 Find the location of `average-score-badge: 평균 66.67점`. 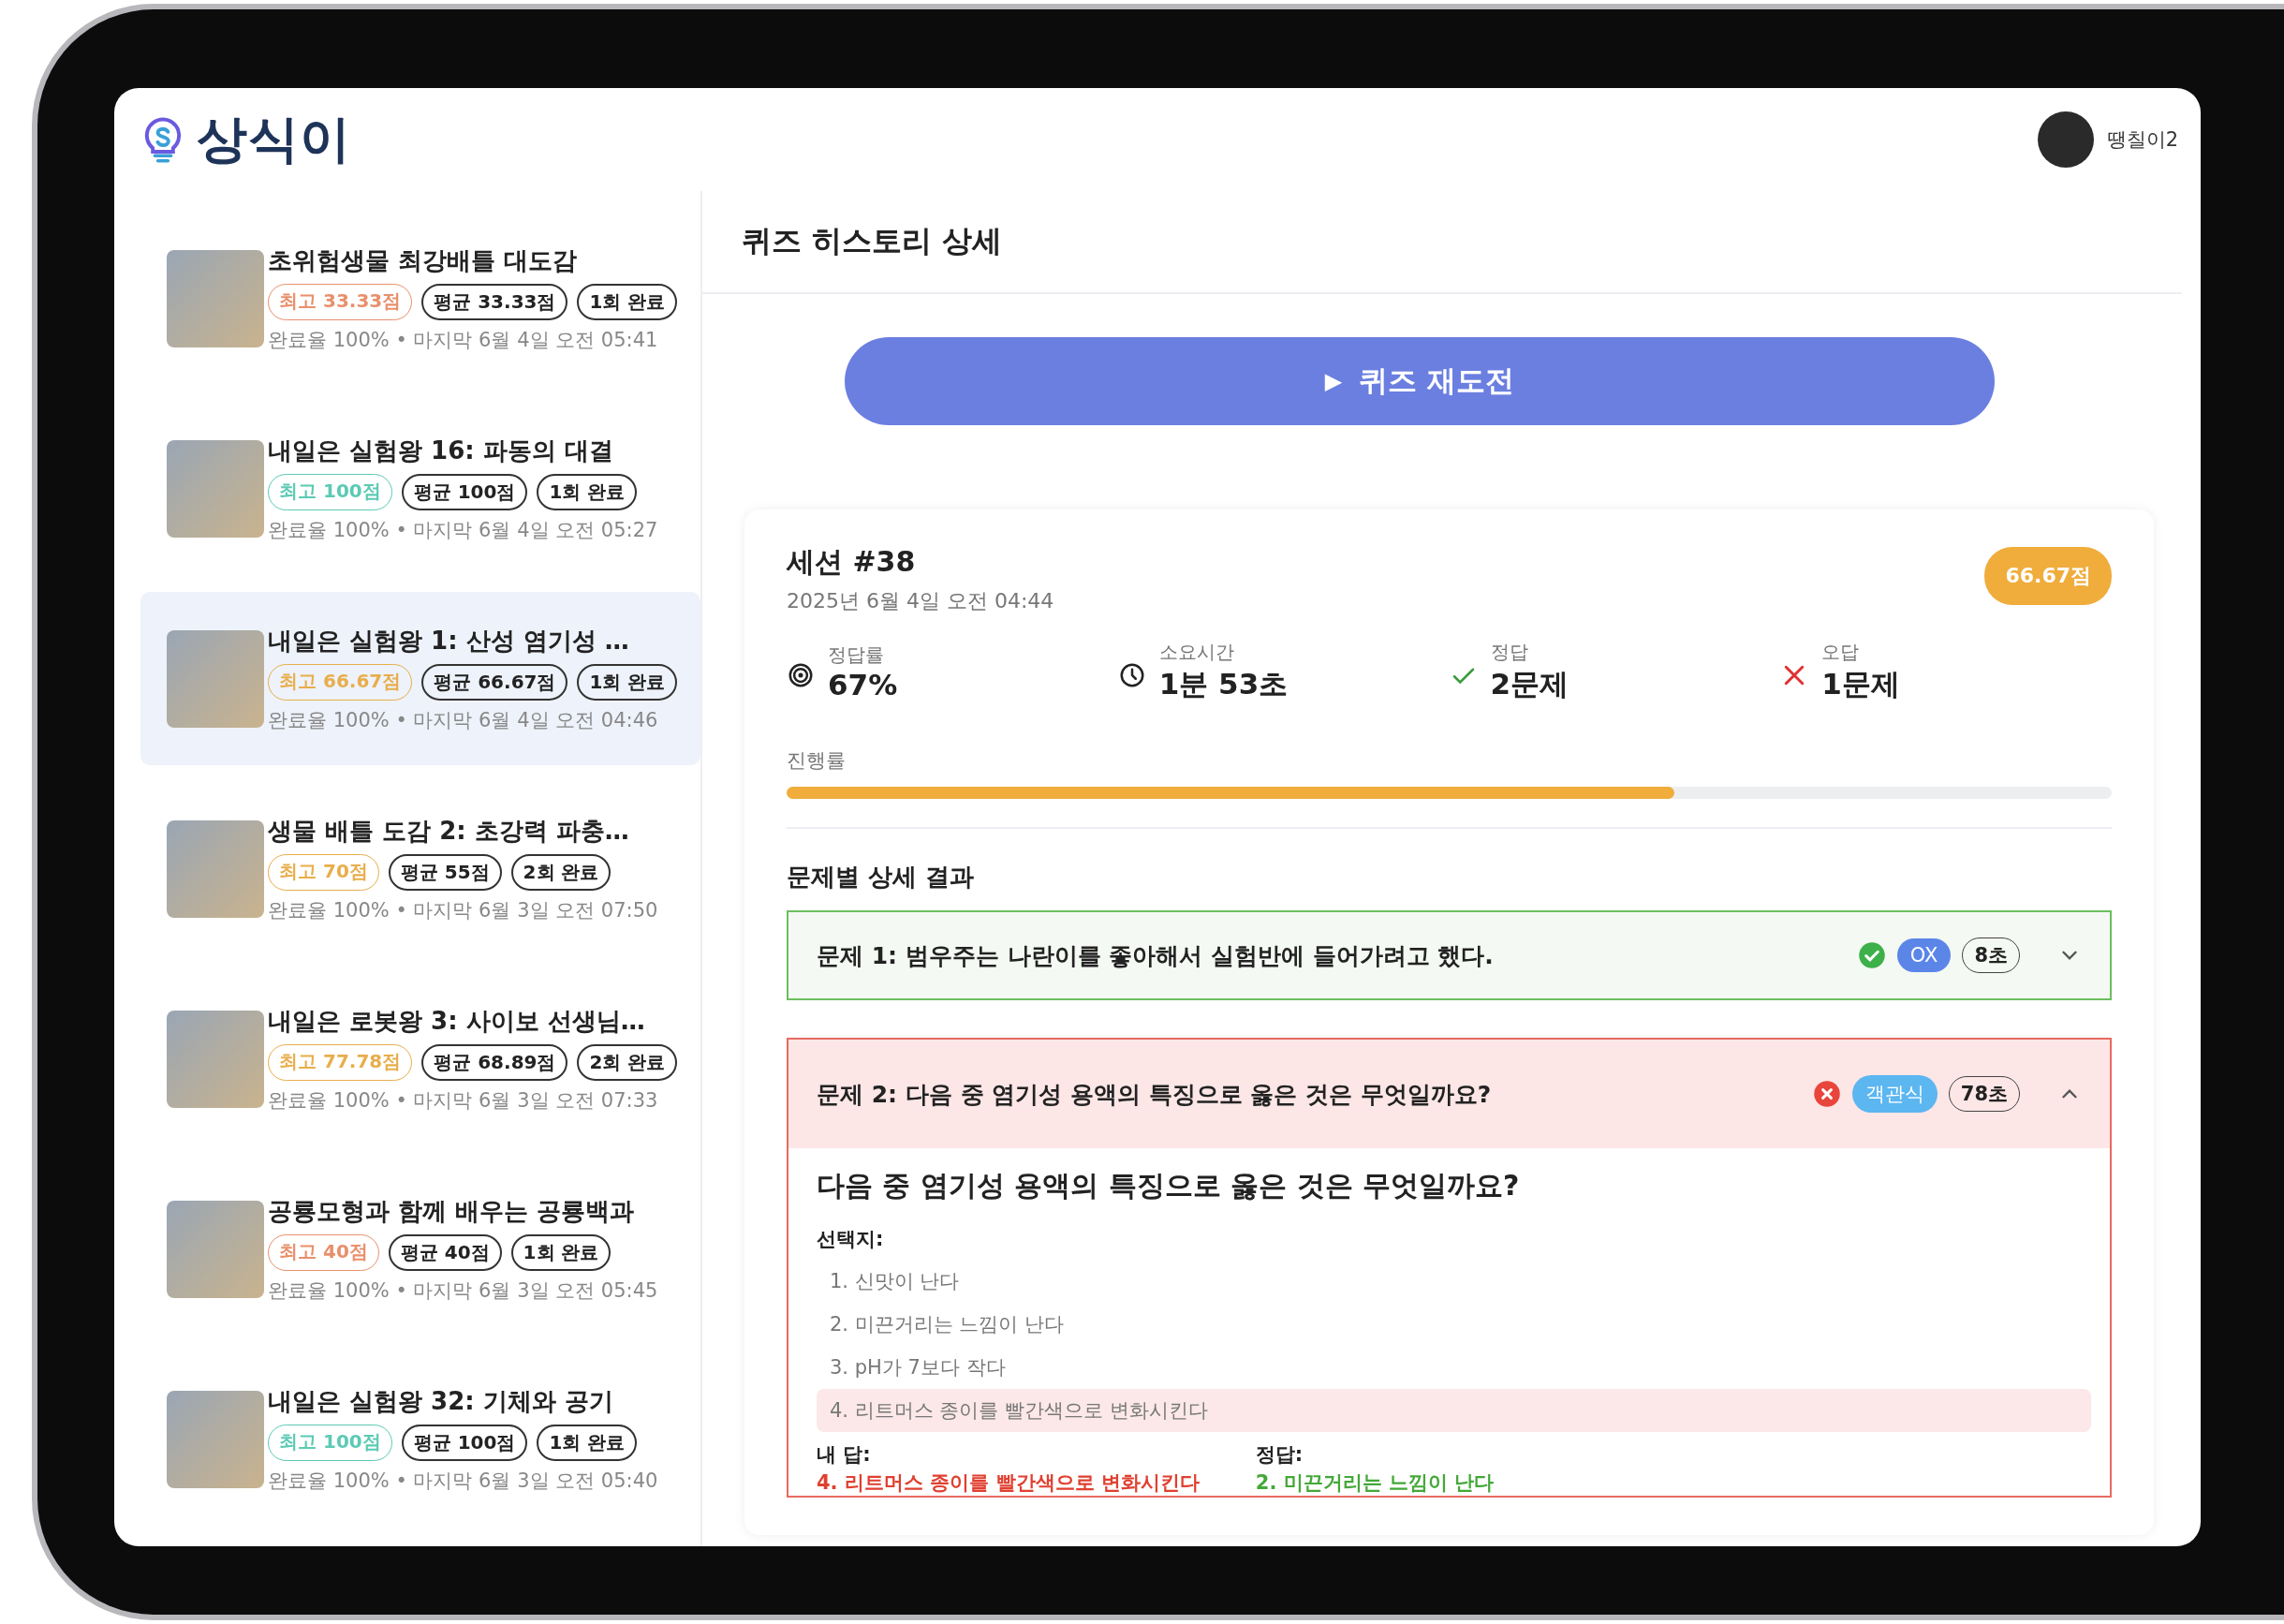

average-score-badge: 평균 66.67점 is located at coordinates (494, 682).